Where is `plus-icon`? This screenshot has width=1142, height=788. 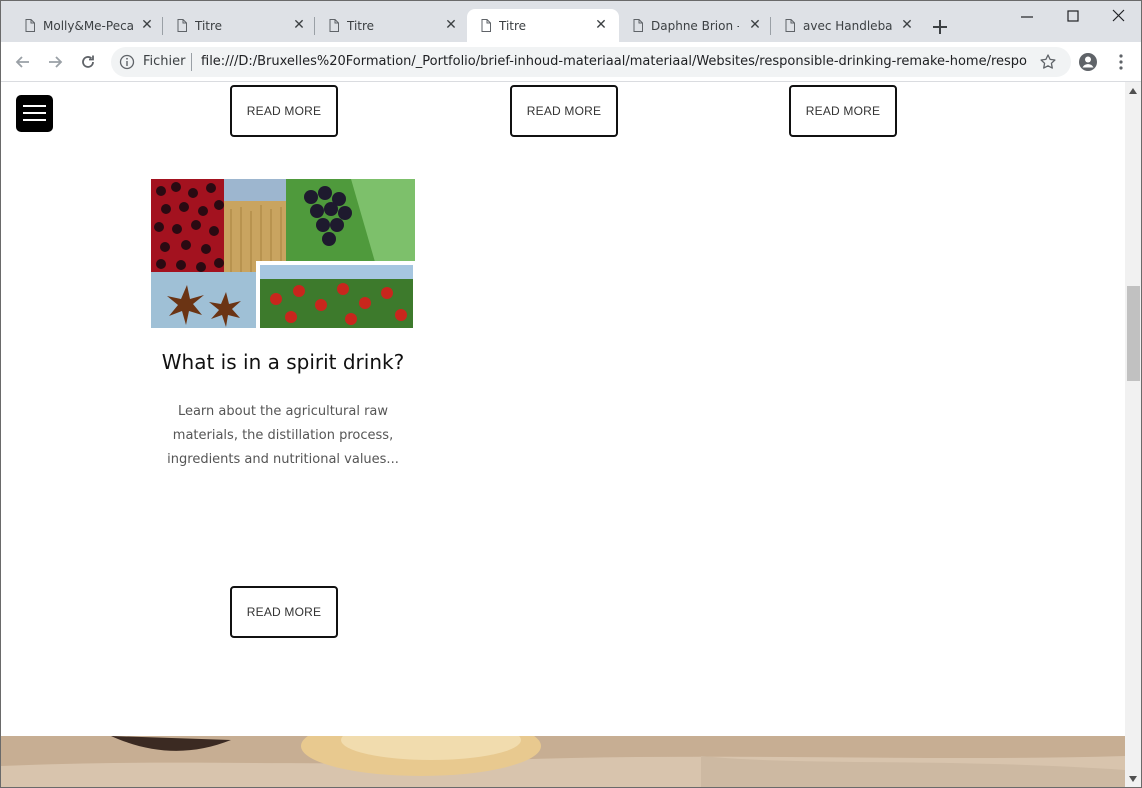 plus-icon is located at coordinates (940, 27).